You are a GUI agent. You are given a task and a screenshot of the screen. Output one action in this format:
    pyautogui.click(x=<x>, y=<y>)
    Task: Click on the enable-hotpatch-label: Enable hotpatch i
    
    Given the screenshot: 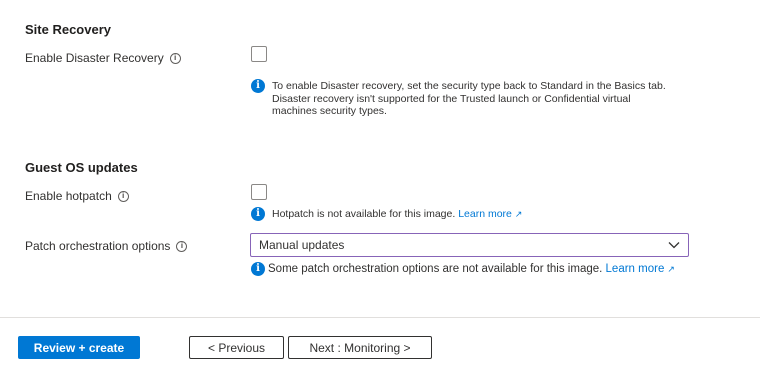 What is the action you would take?
    pyautogui.click(x=77, y=196)
    